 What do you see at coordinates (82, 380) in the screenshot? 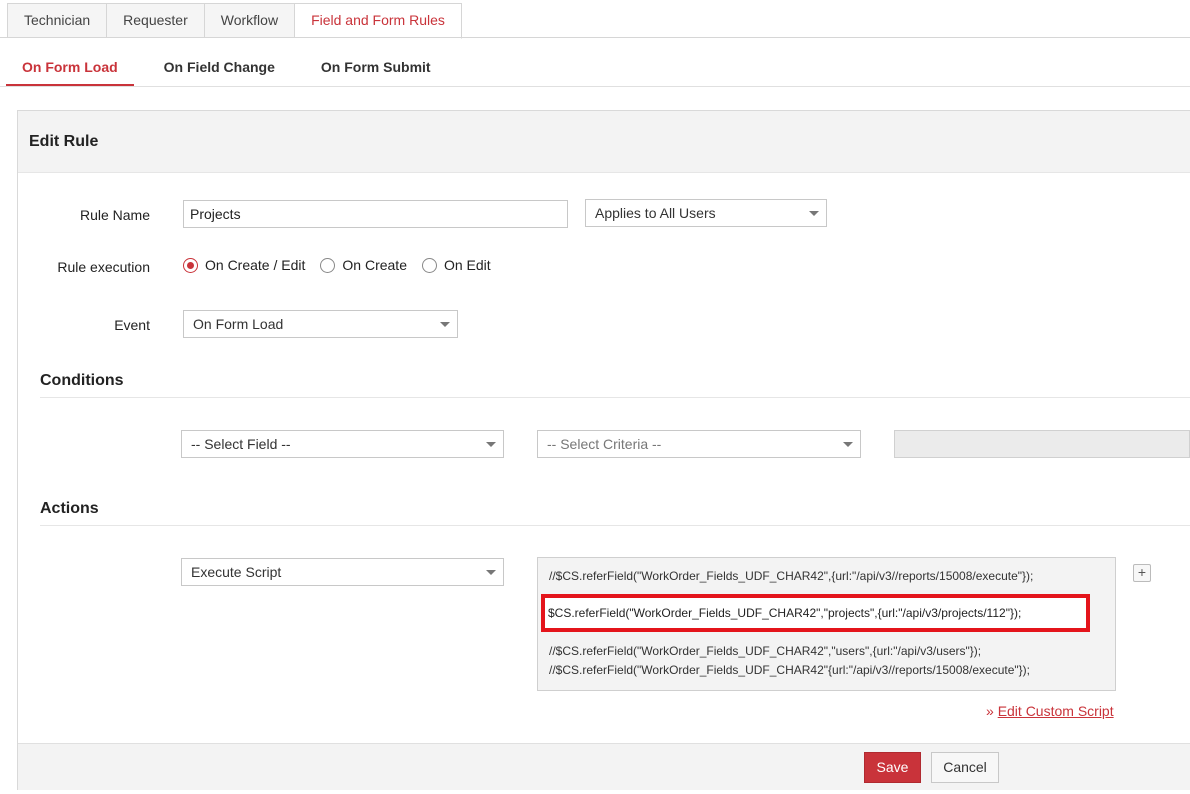
I see `conditions-heading: Conditions` at bounding box center [82, 380].